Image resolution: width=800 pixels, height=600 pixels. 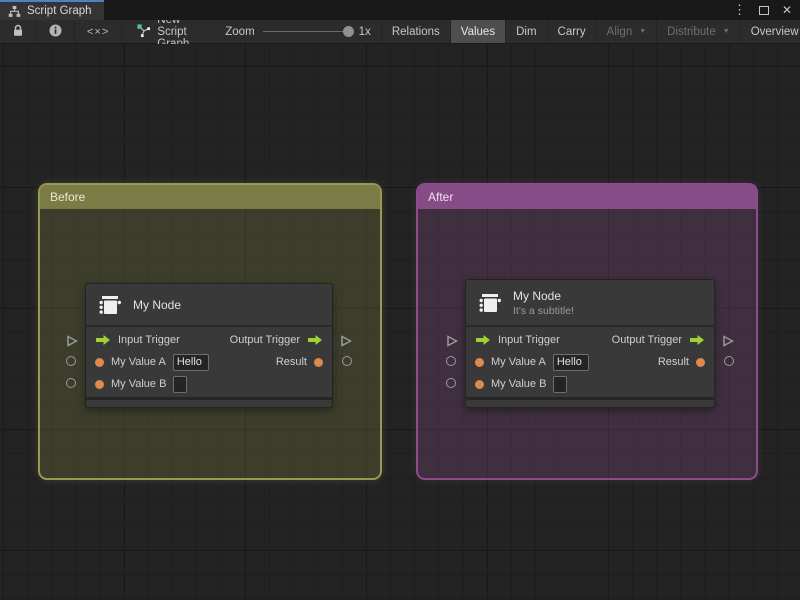 What do you see at coordinates (477, 31) in the screenshot?
I see `values-button: Values` at bounding box center [477, 31].